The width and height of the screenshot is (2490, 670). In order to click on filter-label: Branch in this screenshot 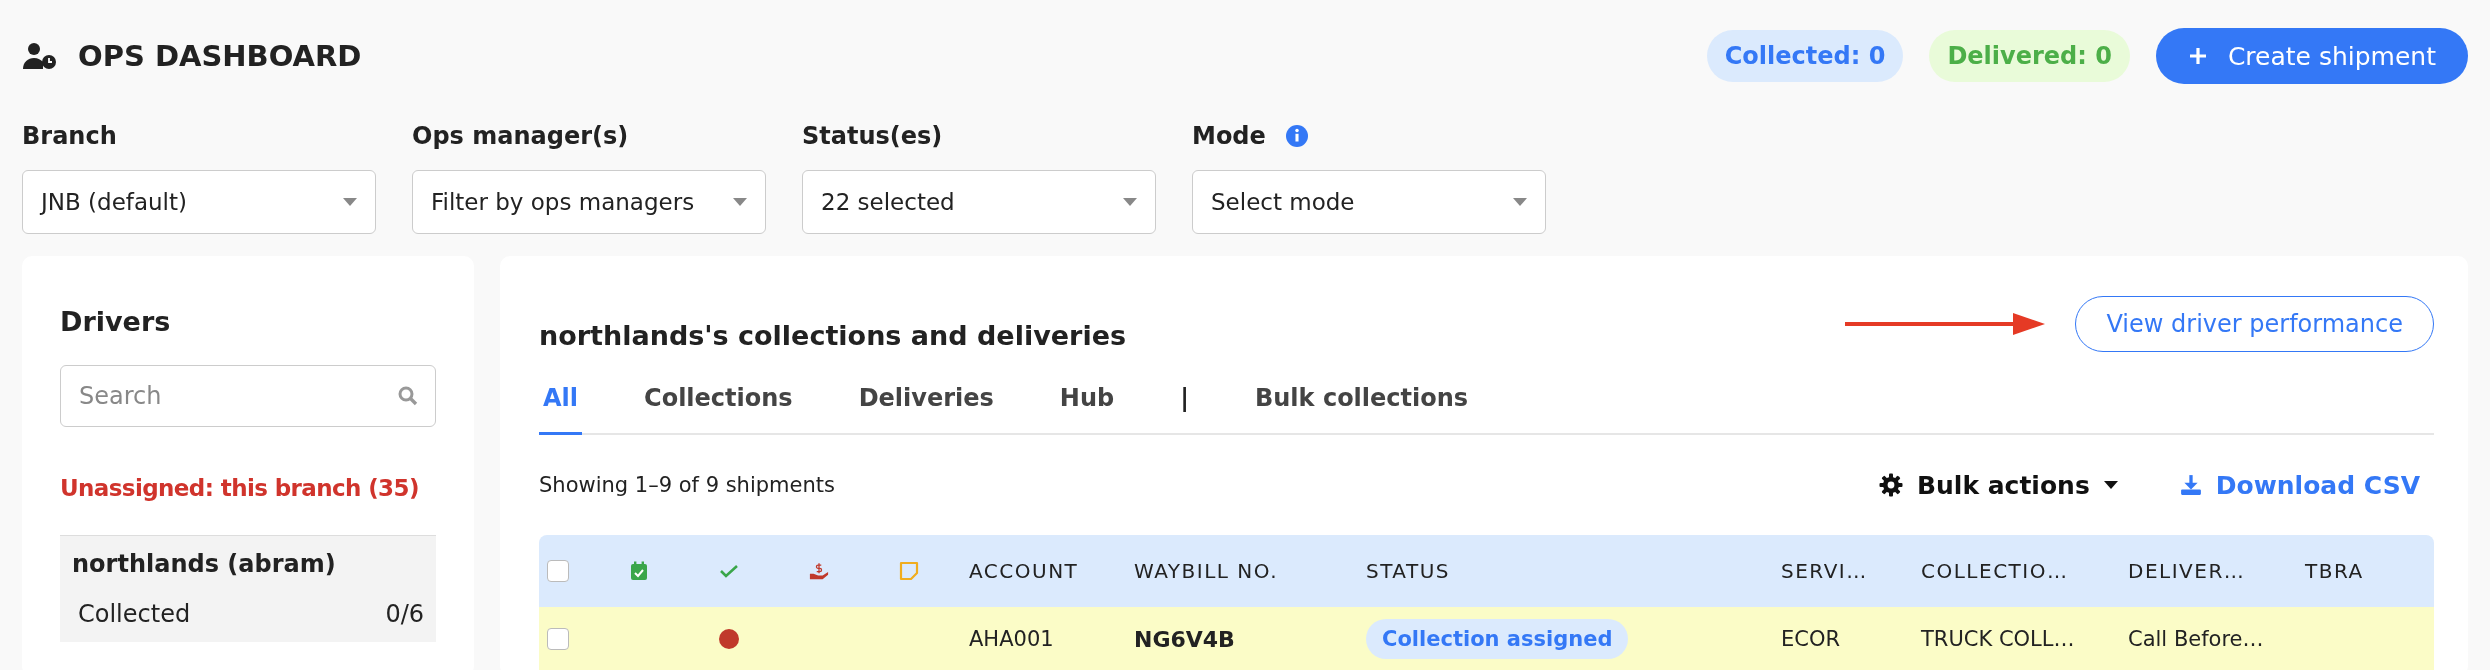, I will do `click(69, 136)`.